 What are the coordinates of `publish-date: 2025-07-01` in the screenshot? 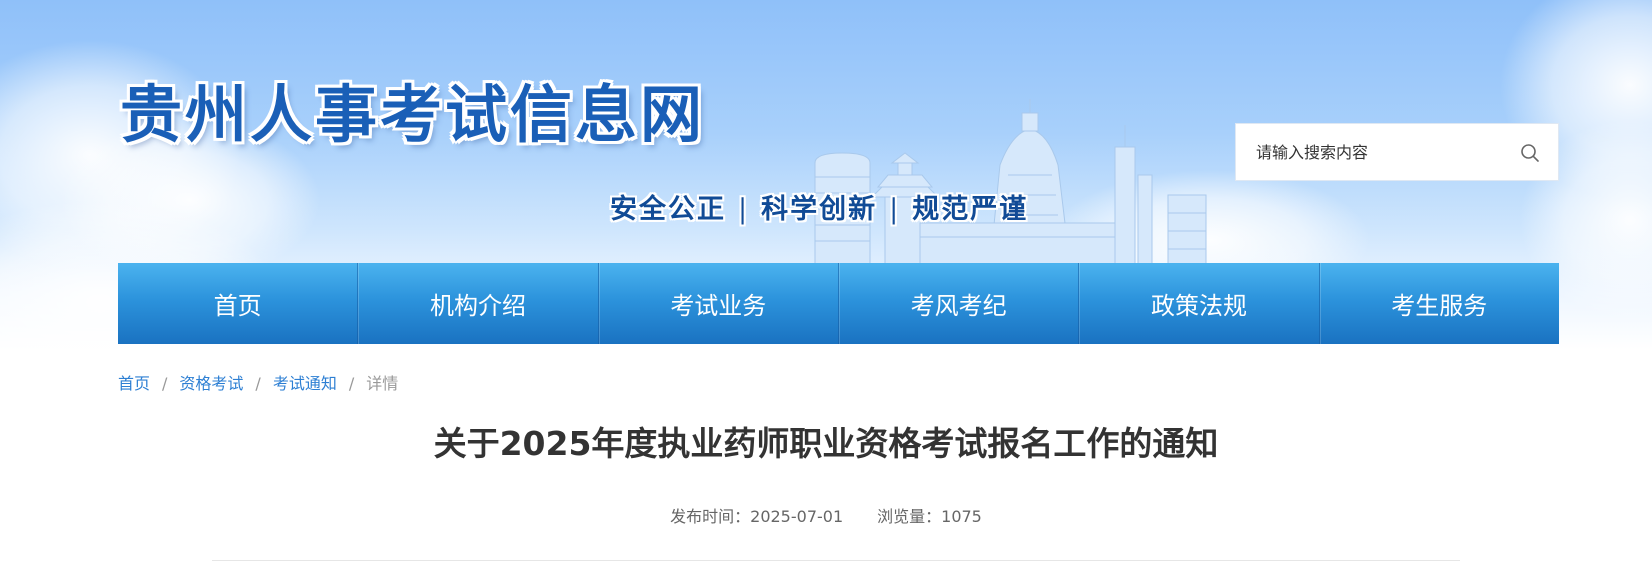 It's located at (797, 516).